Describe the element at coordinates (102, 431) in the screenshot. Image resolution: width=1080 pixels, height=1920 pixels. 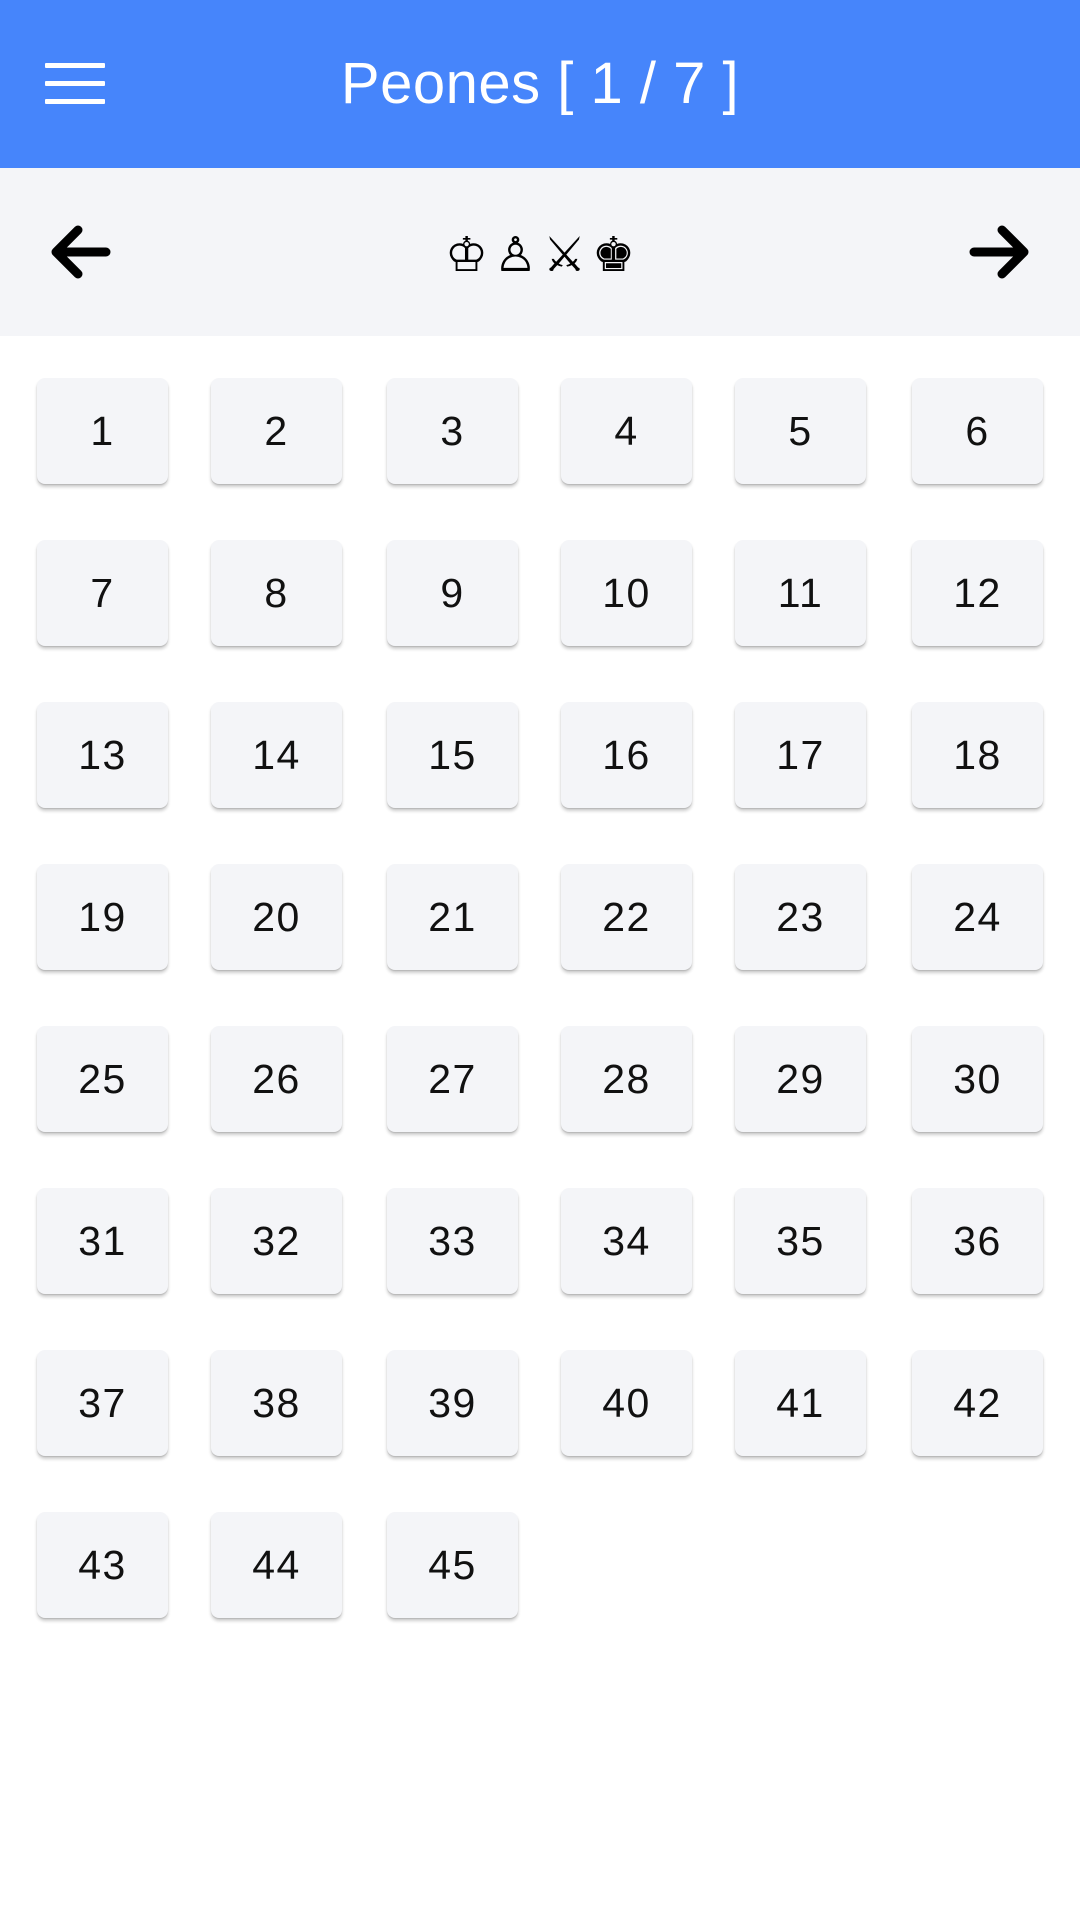
I see `level-button: 1` at that location.